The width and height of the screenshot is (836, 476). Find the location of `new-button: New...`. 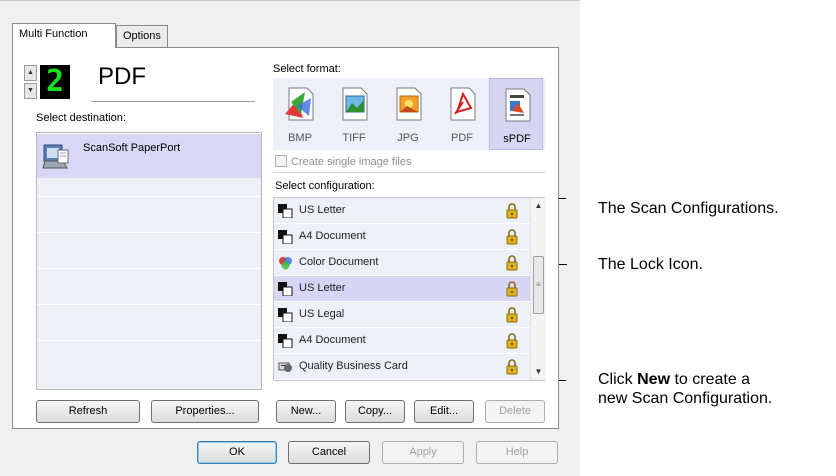

new-button: New... is located at coordinates (306, 411).